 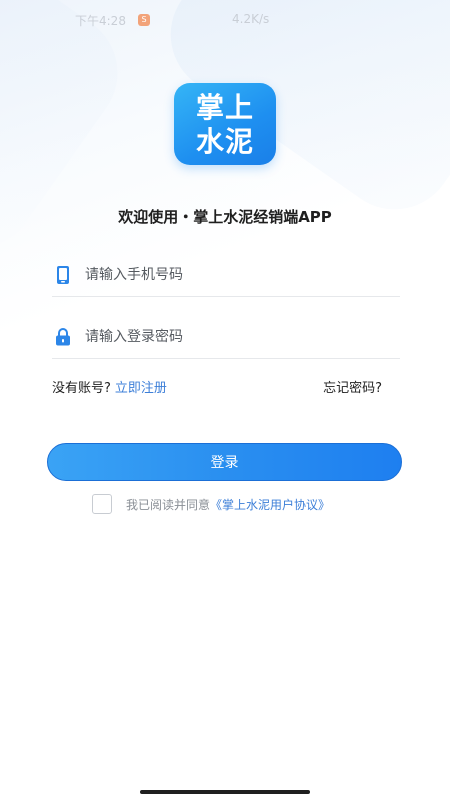 What do you see at coordinates (63, 275) in the screenshot?
I see `phone-icon` at bounding box center [63, 275].